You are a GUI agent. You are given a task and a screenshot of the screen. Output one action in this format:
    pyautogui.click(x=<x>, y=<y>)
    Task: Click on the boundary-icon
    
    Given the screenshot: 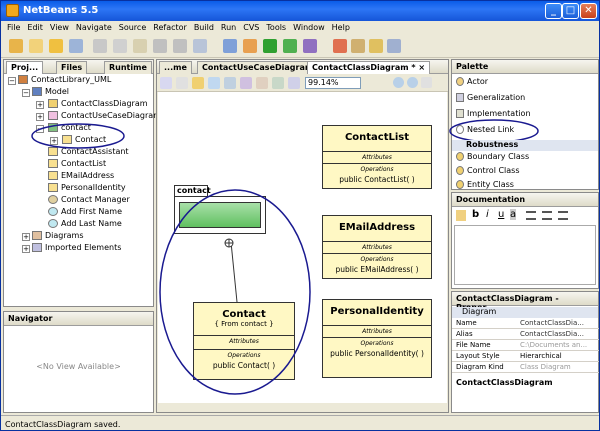 What is the action you would take?
    pyautogui.click(x=460, y=156)
    